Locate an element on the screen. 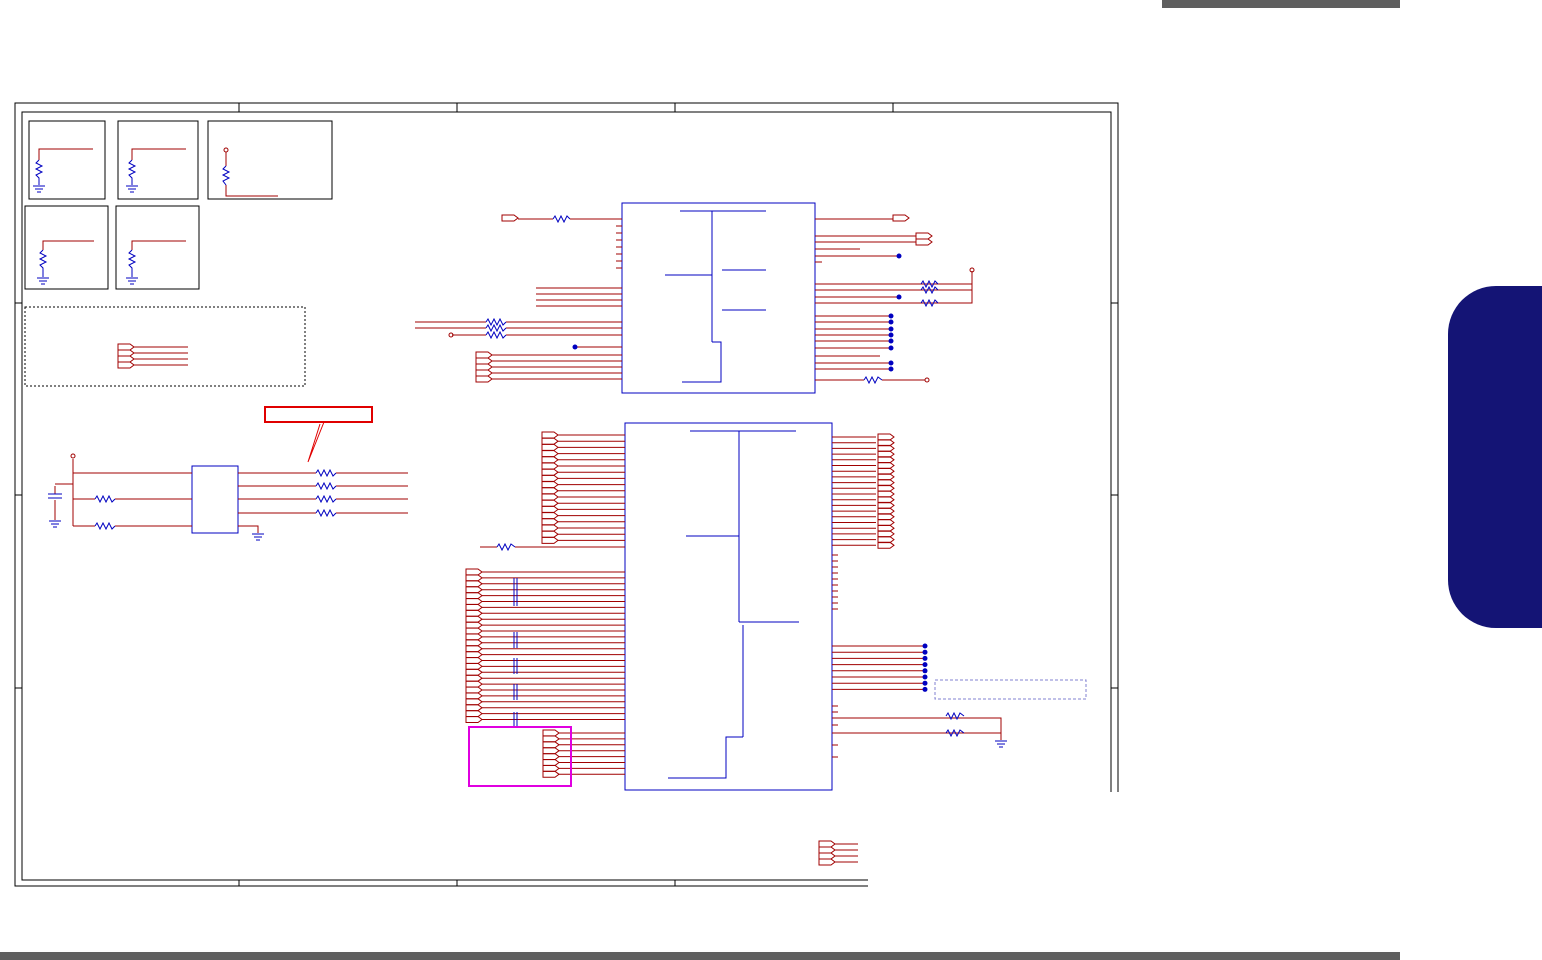 The width and height of the screenshot is (1542, 960). callout-note is located at coordinates (318, 434).